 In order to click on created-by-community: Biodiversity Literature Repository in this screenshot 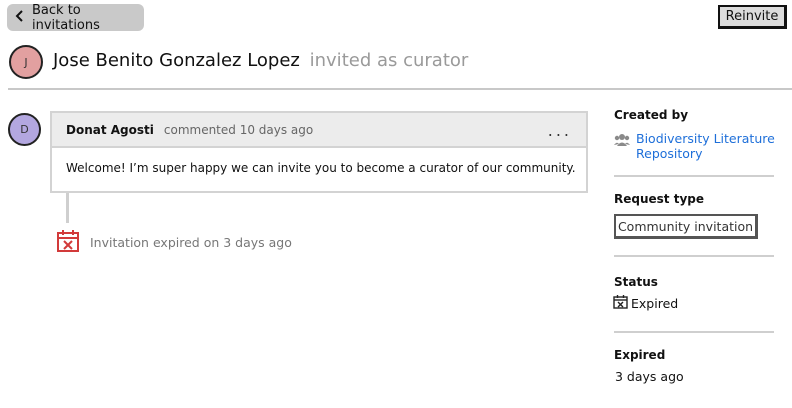, I will do `click(694, 146)`.